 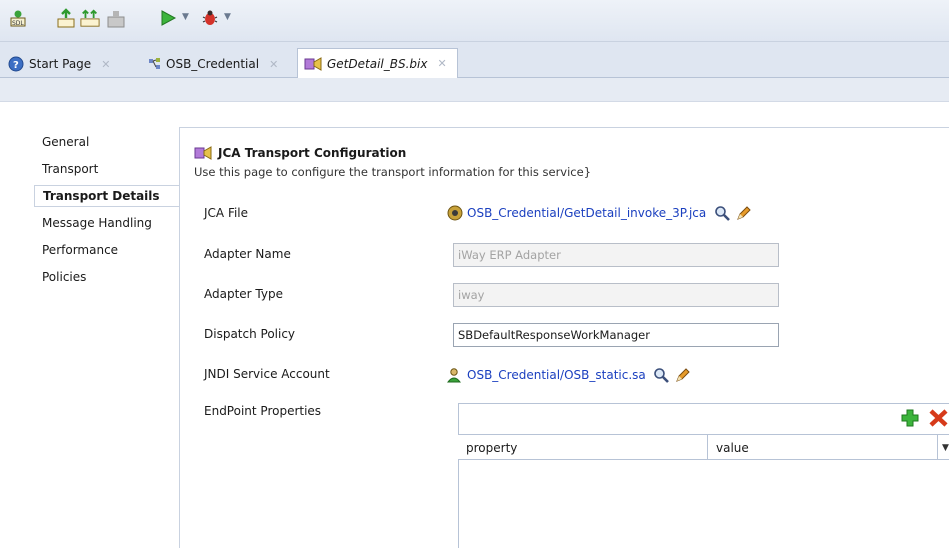 I want to click on tab-getdetail-bs: GetDetail_BS.bix ✕, so click(x=377, y=63).